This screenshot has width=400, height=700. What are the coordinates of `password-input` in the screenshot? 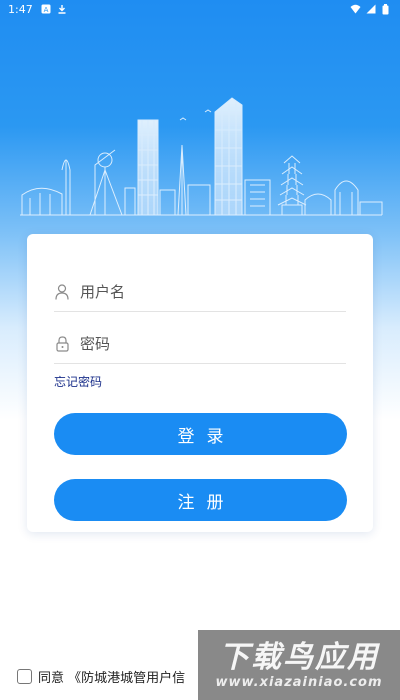 It's located at (213, 343).